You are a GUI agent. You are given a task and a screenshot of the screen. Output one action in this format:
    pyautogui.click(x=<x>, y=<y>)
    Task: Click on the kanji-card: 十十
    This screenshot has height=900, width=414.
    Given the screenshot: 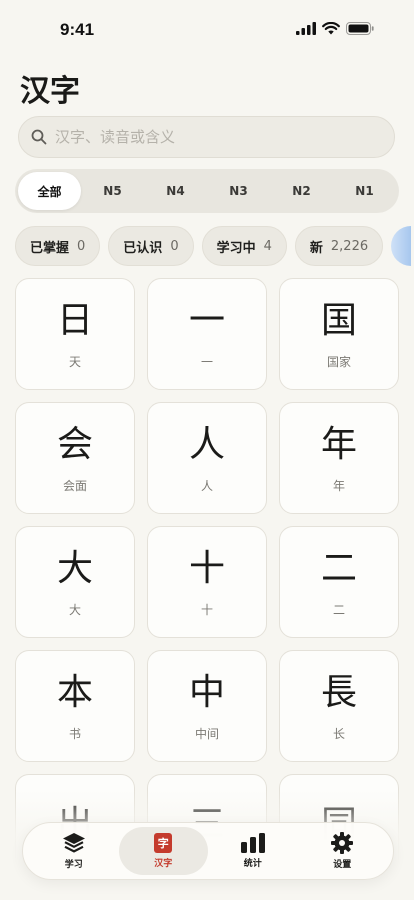 What is the action you would take?
    pyautogui.click(x=207, y=582)
    